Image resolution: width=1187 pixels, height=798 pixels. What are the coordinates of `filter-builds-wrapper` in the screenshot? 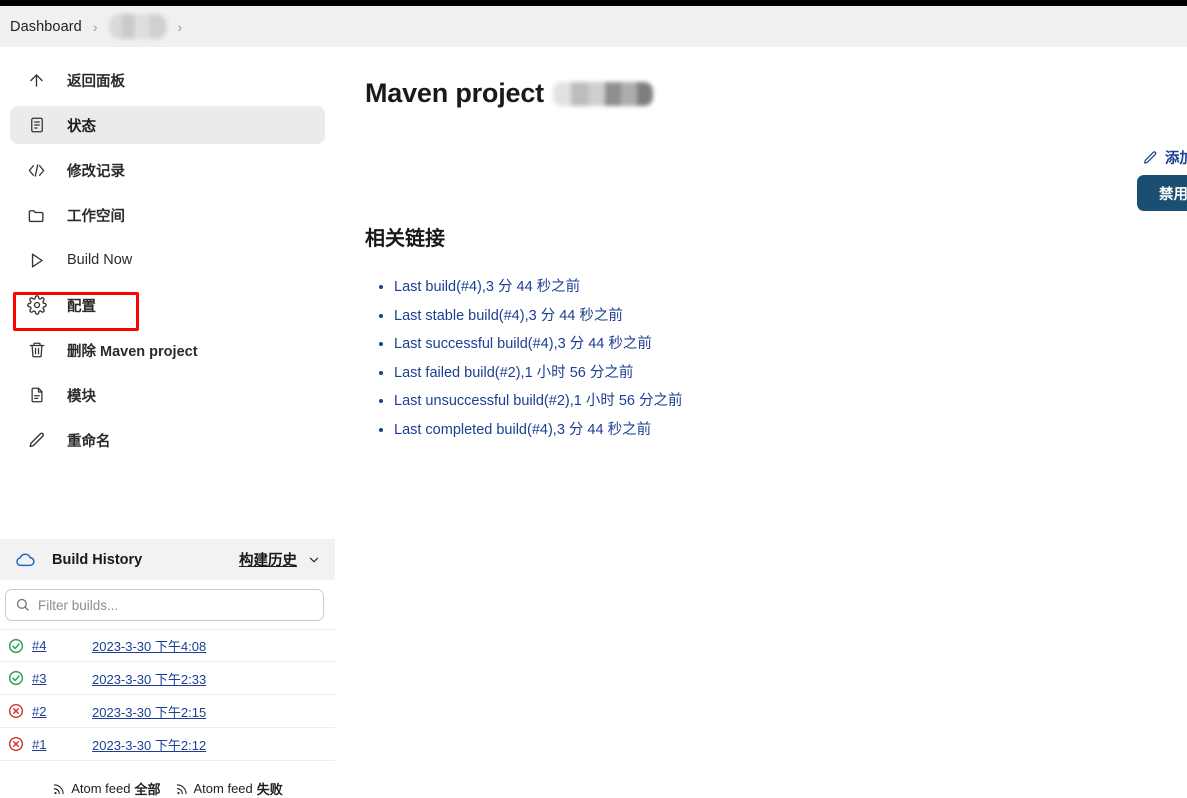 It's located at (164, 605).